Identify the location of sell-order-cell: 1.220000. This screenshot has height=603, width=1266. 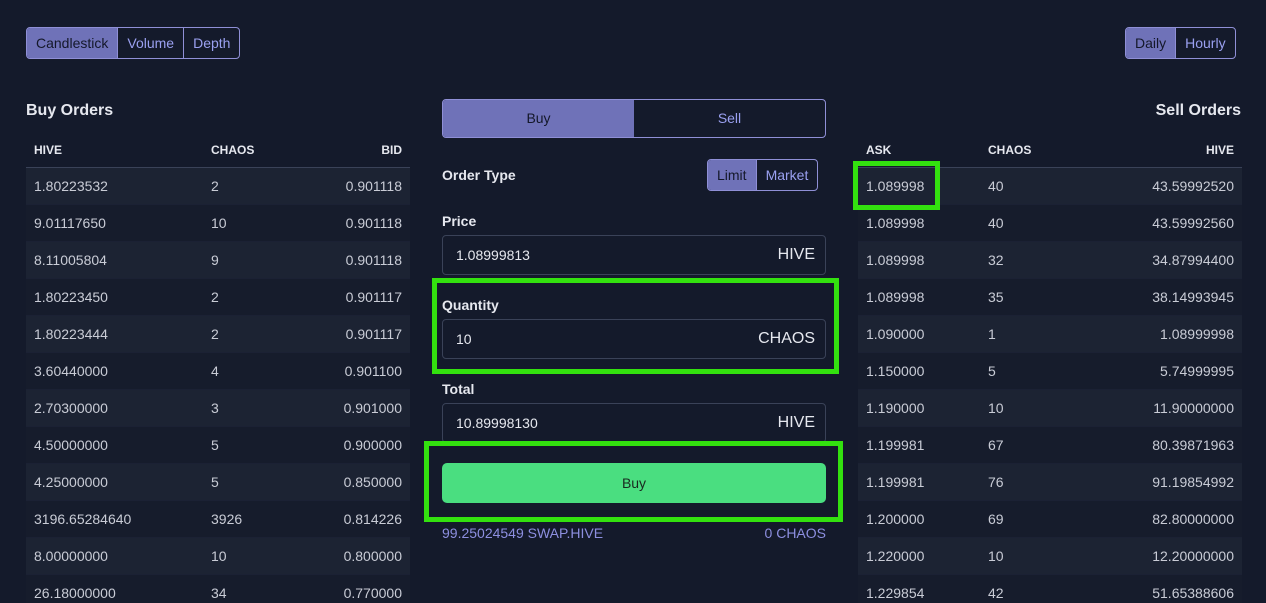
(919, 556).